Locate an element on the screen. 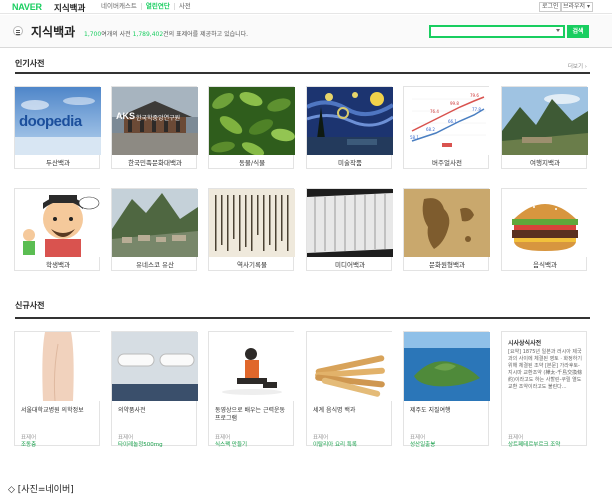  card-label: 동물/식물 is located at coordinates (252, 163).